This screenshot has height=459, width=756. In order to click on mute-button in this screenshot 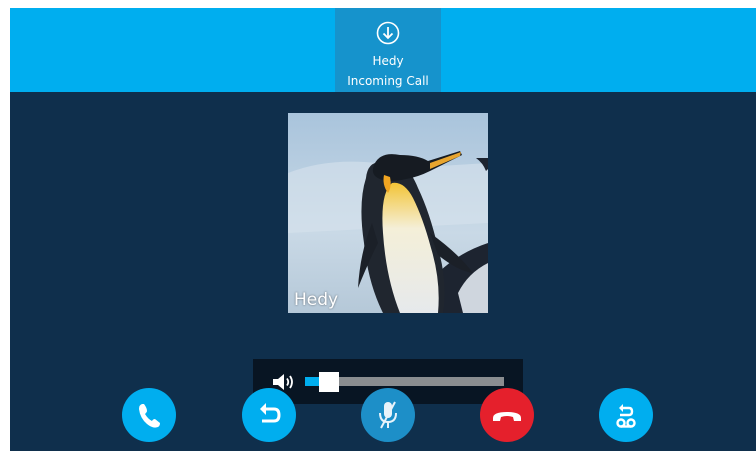, I will do `click(388, 415)`.